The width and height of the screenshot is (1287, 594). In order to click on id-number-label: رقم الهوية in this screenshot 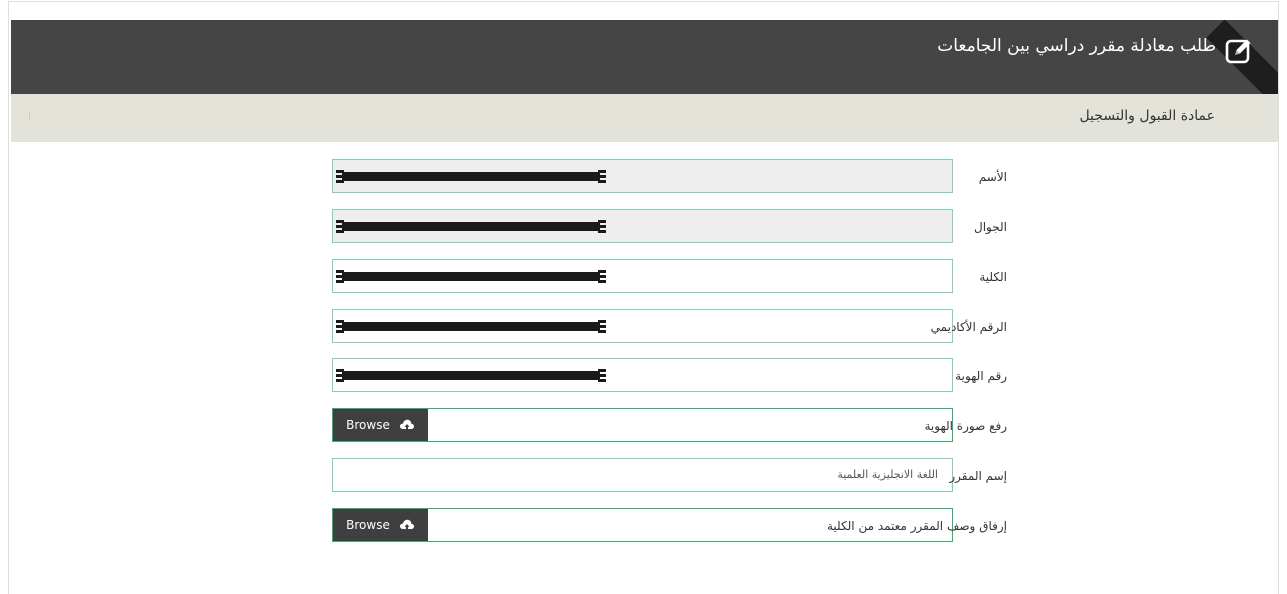, I will do `click(981, 376)`.